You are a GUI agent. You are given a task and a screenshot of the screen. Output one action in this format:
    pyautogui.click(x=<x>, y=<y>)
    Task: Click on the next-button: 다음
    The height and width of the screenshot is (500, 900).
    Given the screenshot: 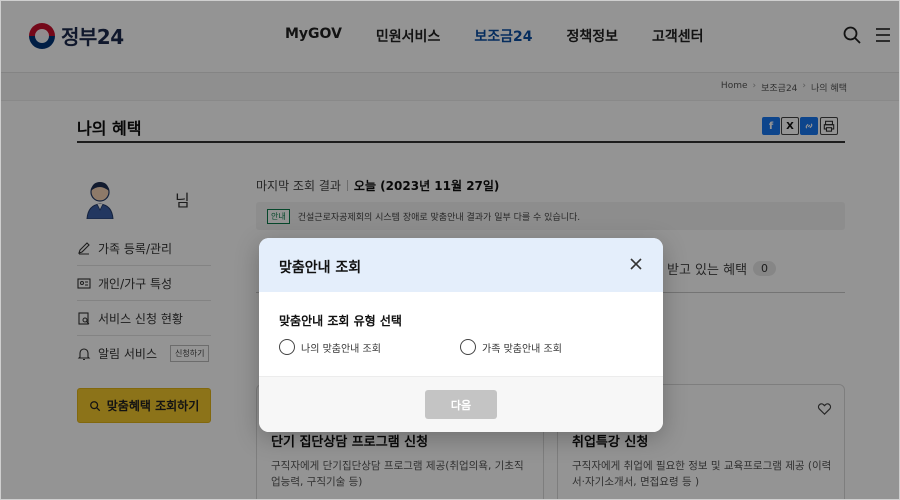 What is the action you would take?
    pyautogui.click(x=461, y=404)
    